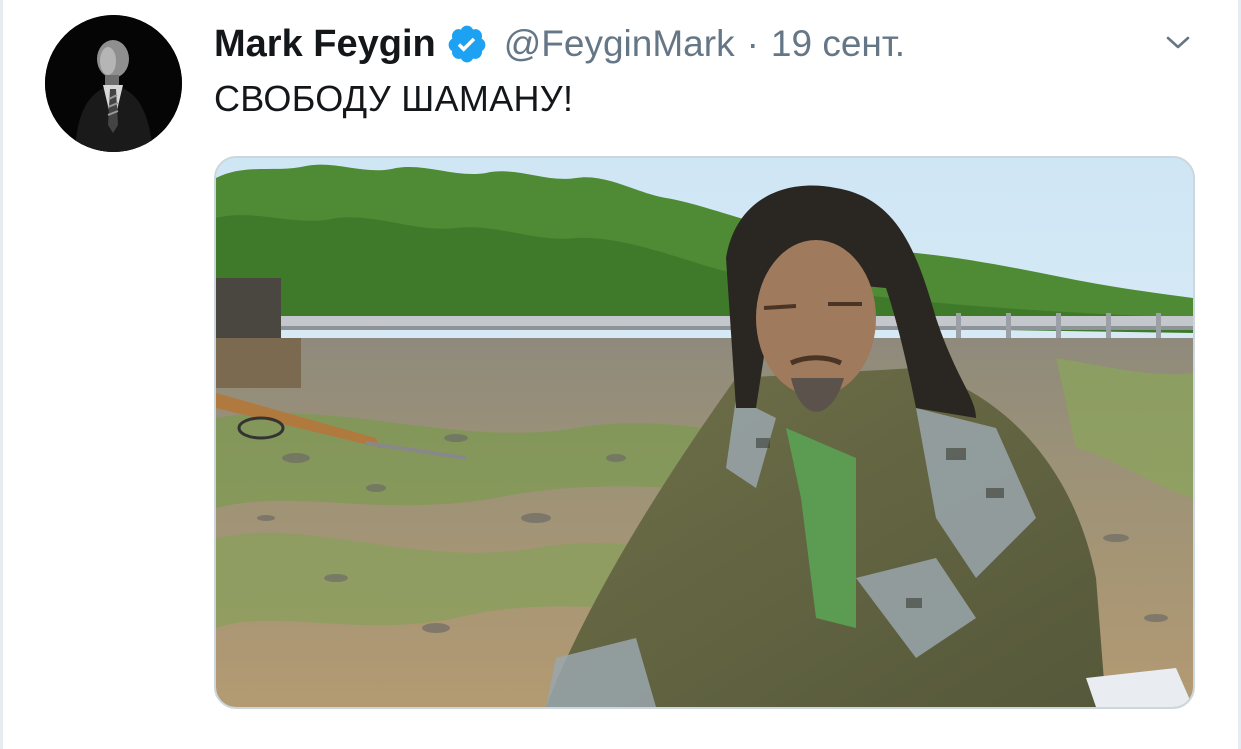 Image resolution: width=1241 pixels, height=749 pixels. Describe the element at coordinates (1, 374) in the screenshot. I see `timeline-border-left` at that location.